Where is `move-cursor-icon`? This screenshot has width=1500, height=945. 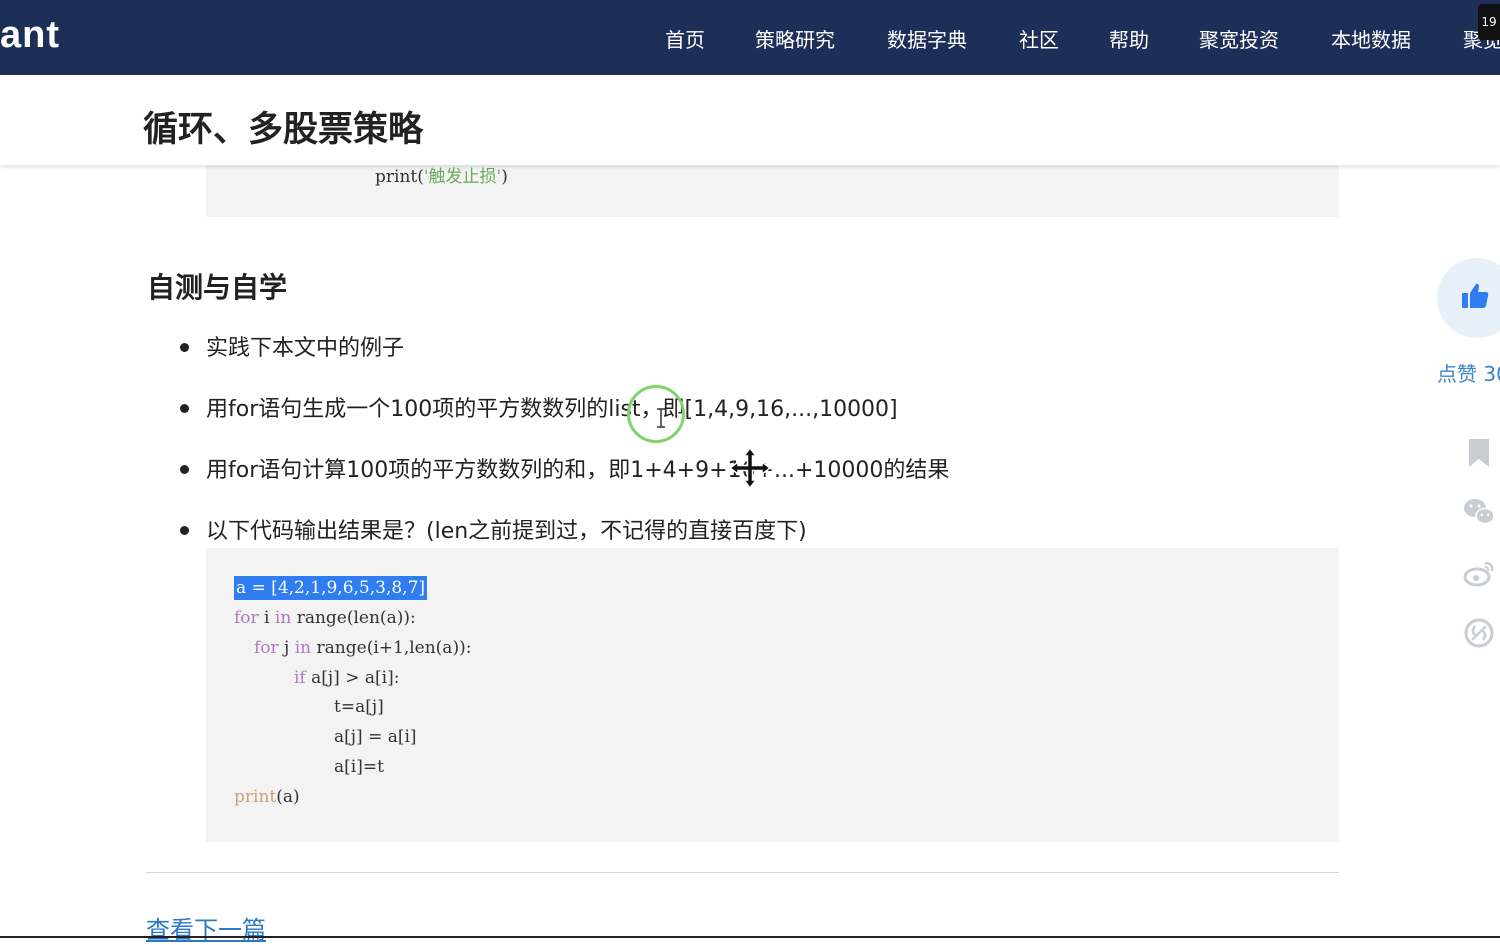
move-cursor-icon is located at coordinates (750, 468).